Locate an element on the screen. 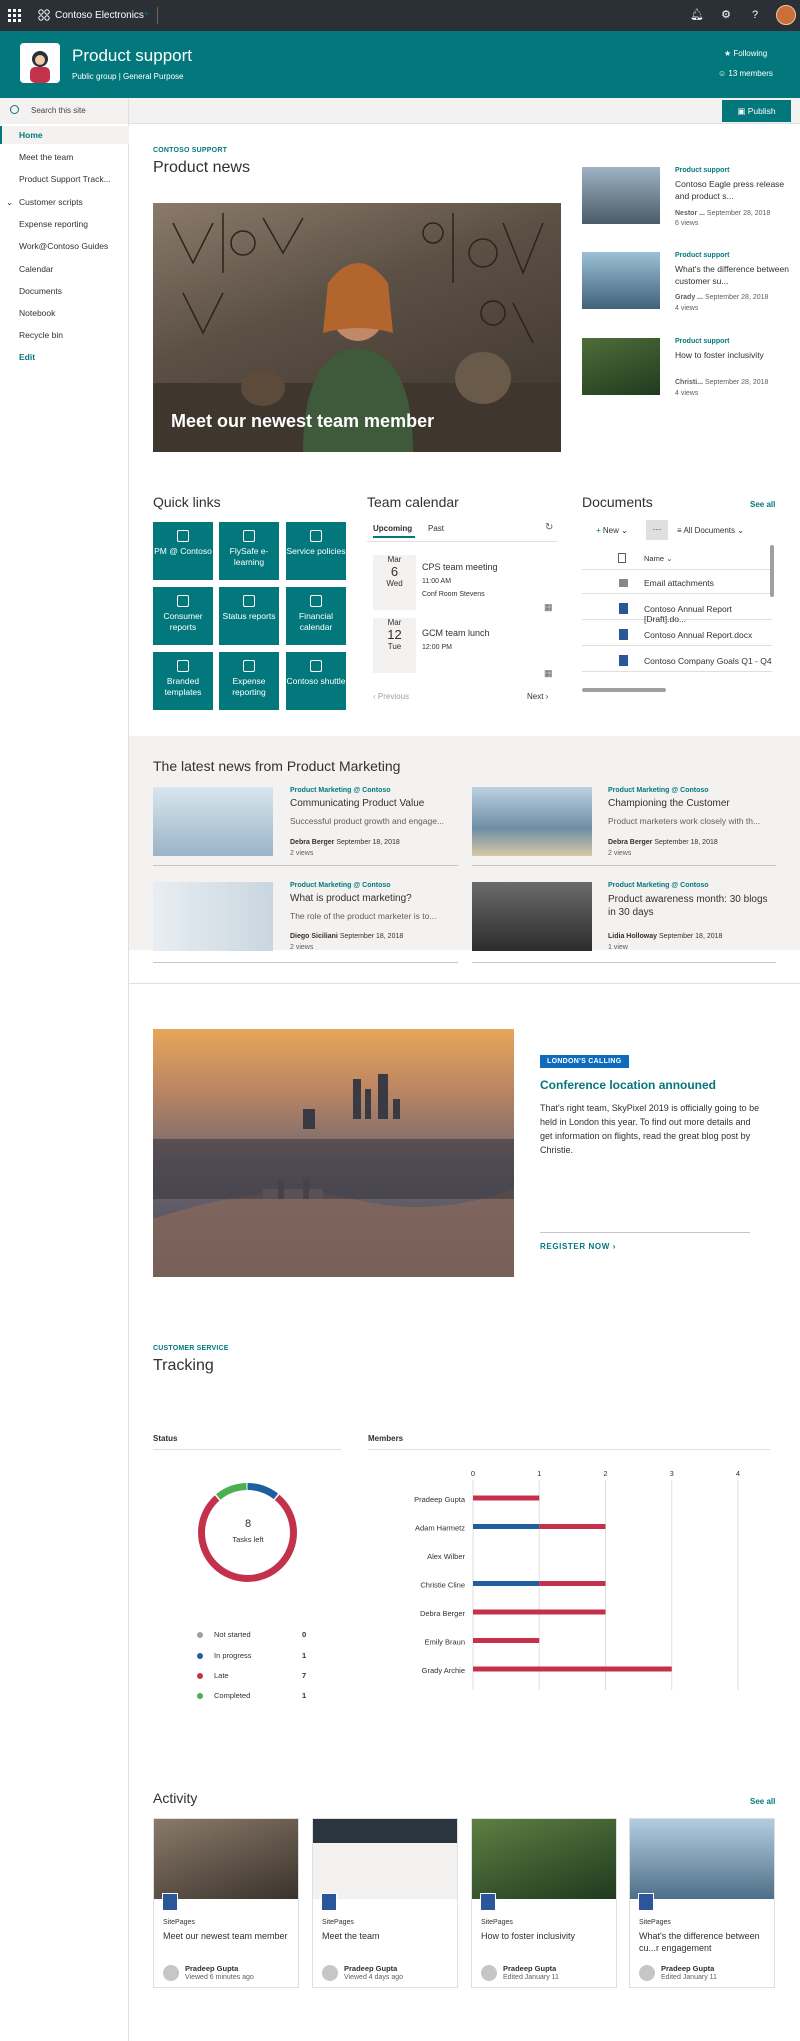 This screenshot has width=800, height=2041. nav-item-home: Home is located at coordinates (31, 135).